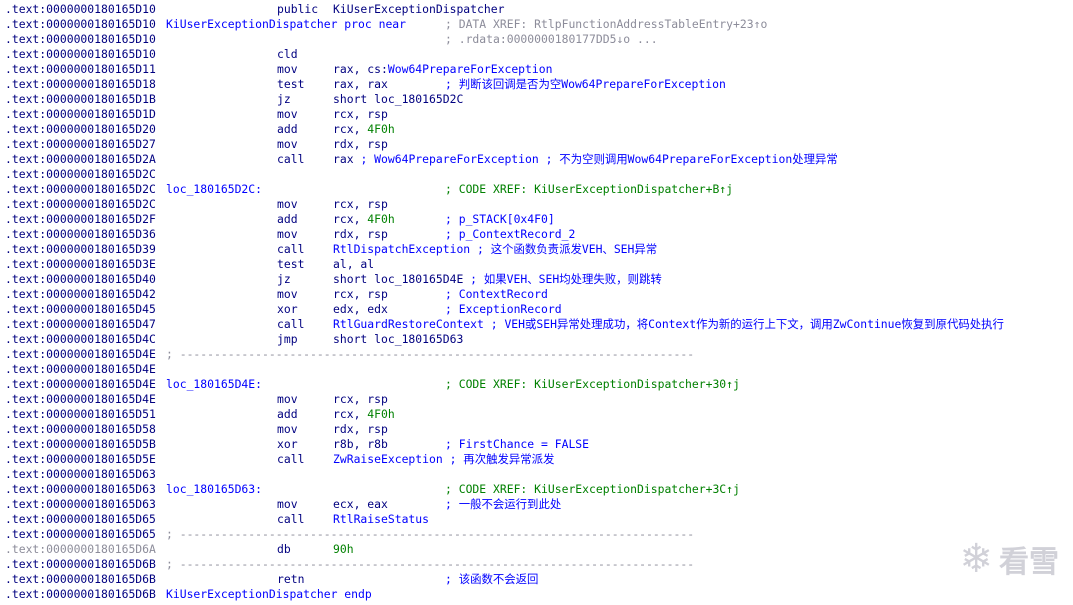 The height and width of the screenshot is (605, 1073). Describe the element at coordinates (80, 84) in the screenshot. I see `line-address: .text:0000000180165D18` at that location.